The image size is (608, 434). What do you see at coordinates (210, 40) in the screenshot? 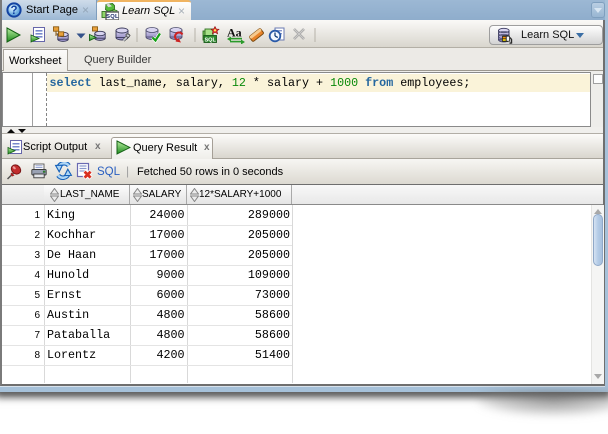
I see `svg-text: SQL` at bounding box center [210, 40].